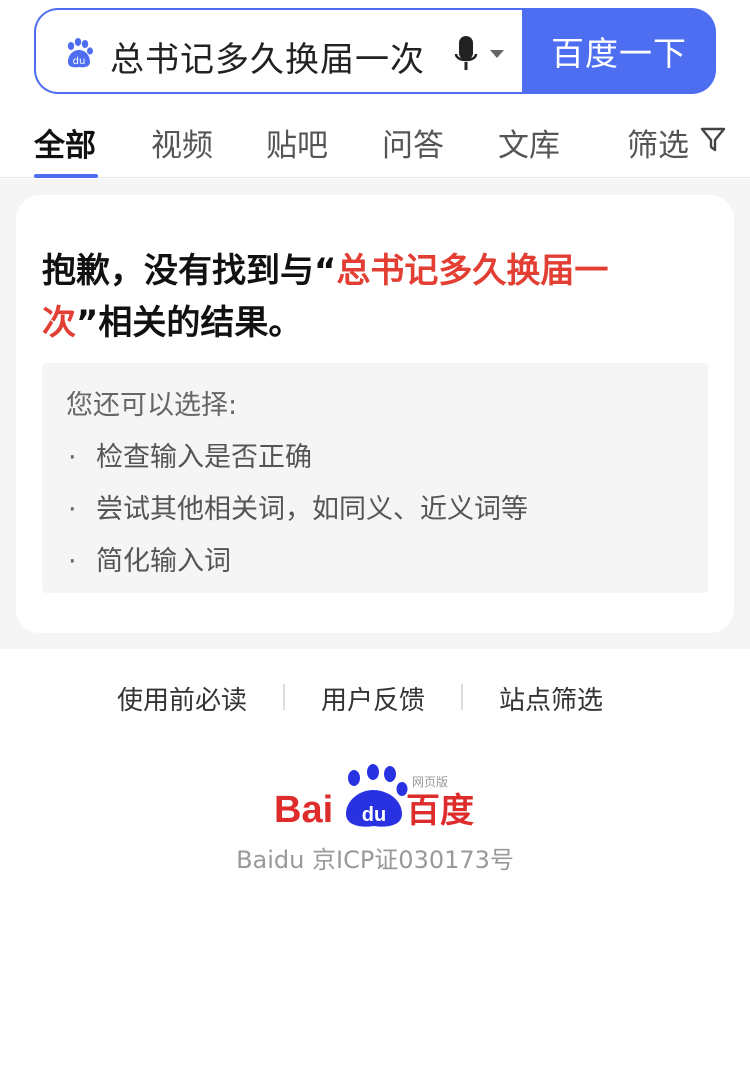  What do you see at coordinates (440, 811) in the screenshot?
I see `logo-text-cn: 百度` at bounding box center [440, 811].